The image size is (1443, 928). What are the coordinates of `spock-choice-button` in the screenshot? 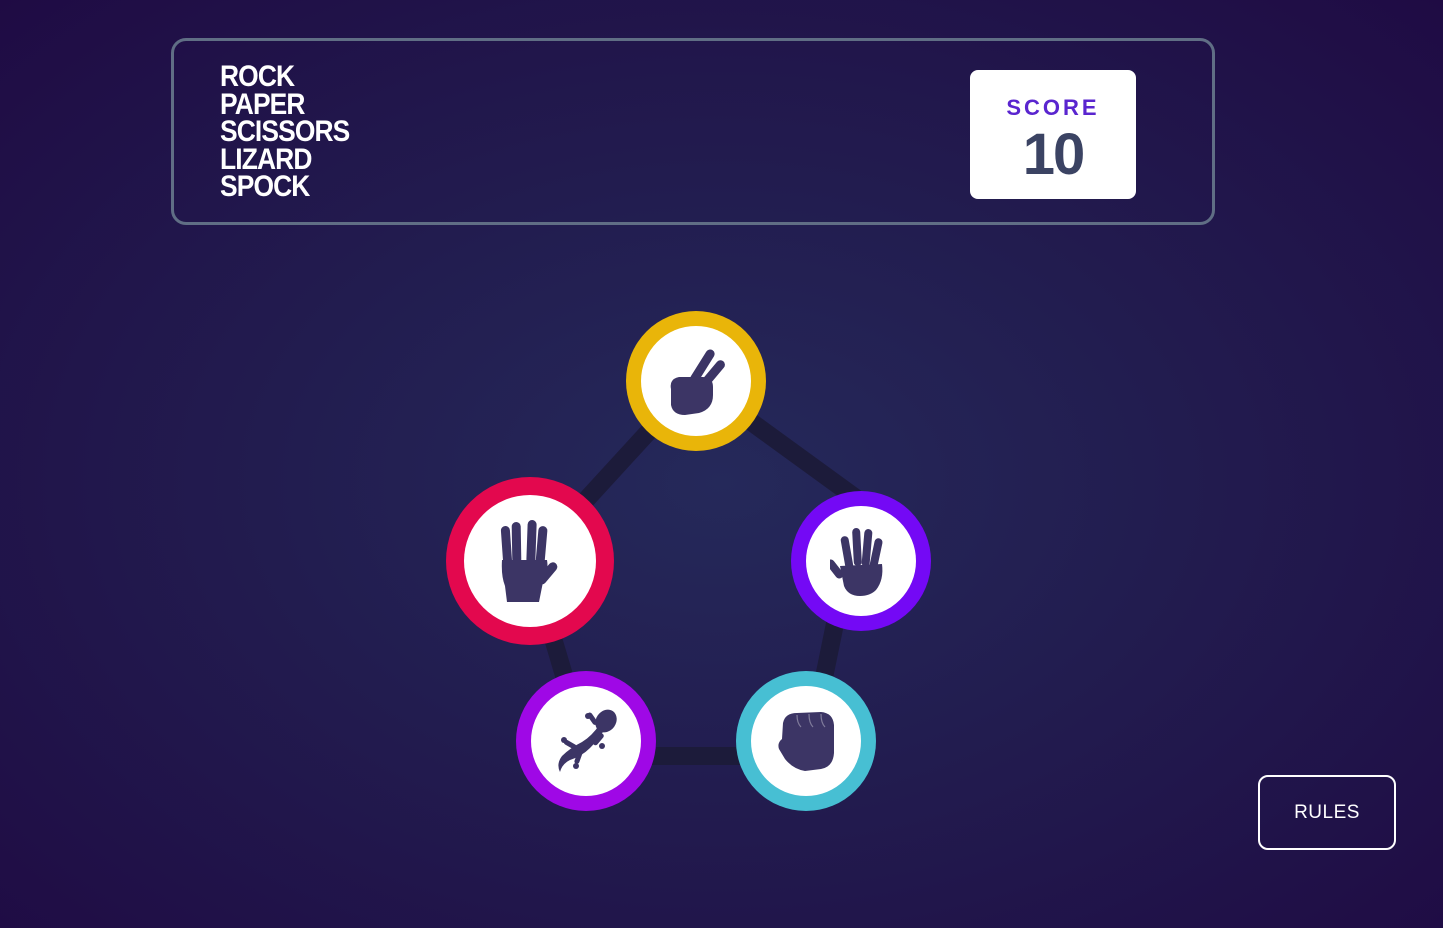 It's located at (530, 561).